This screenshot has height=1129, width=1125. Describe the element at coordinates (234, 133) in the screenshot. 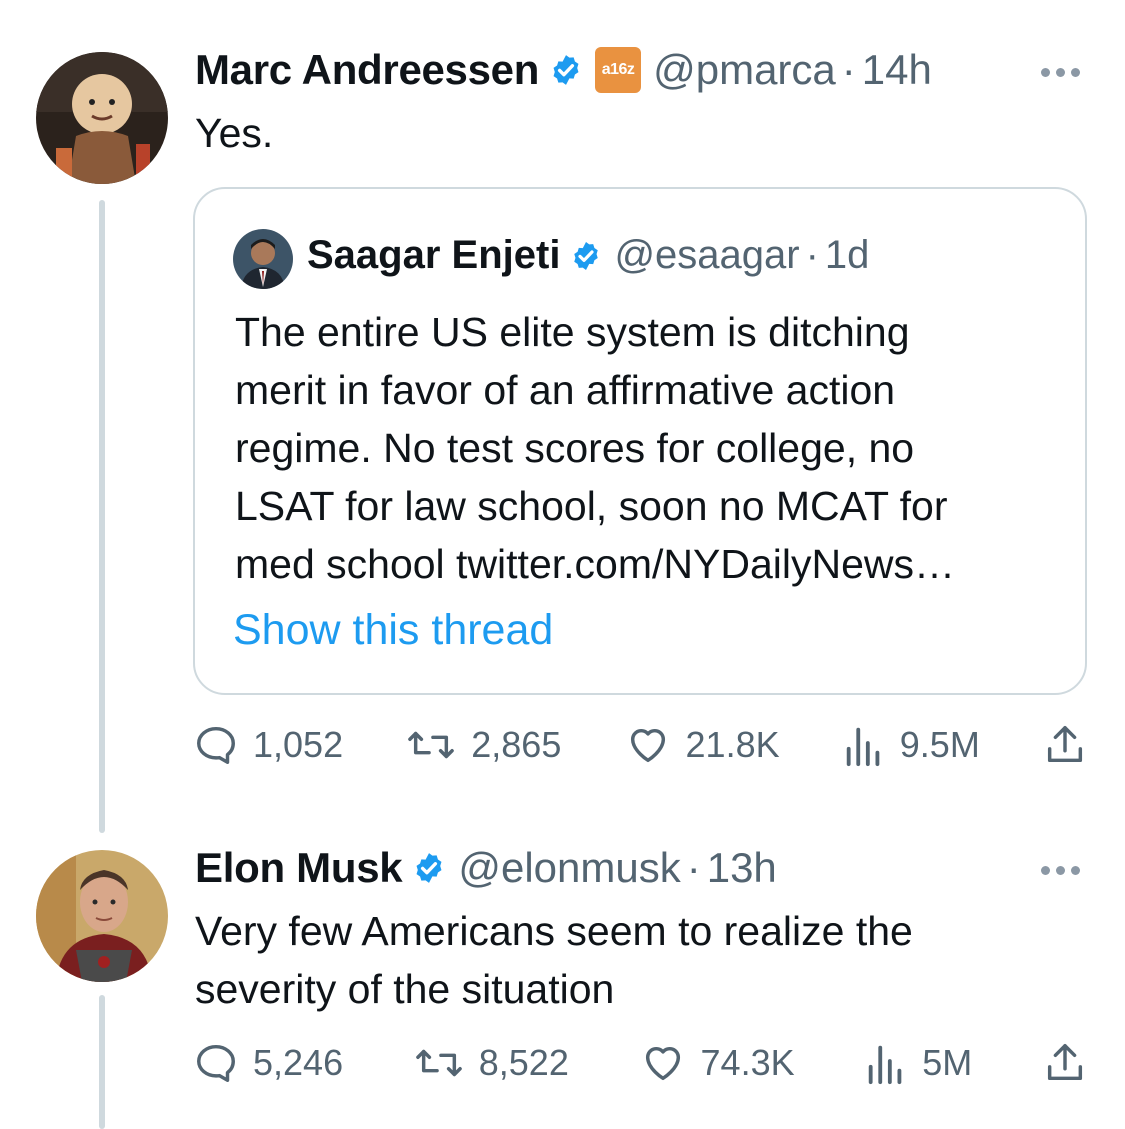

I see `tweet-text: Yes.` at that location.